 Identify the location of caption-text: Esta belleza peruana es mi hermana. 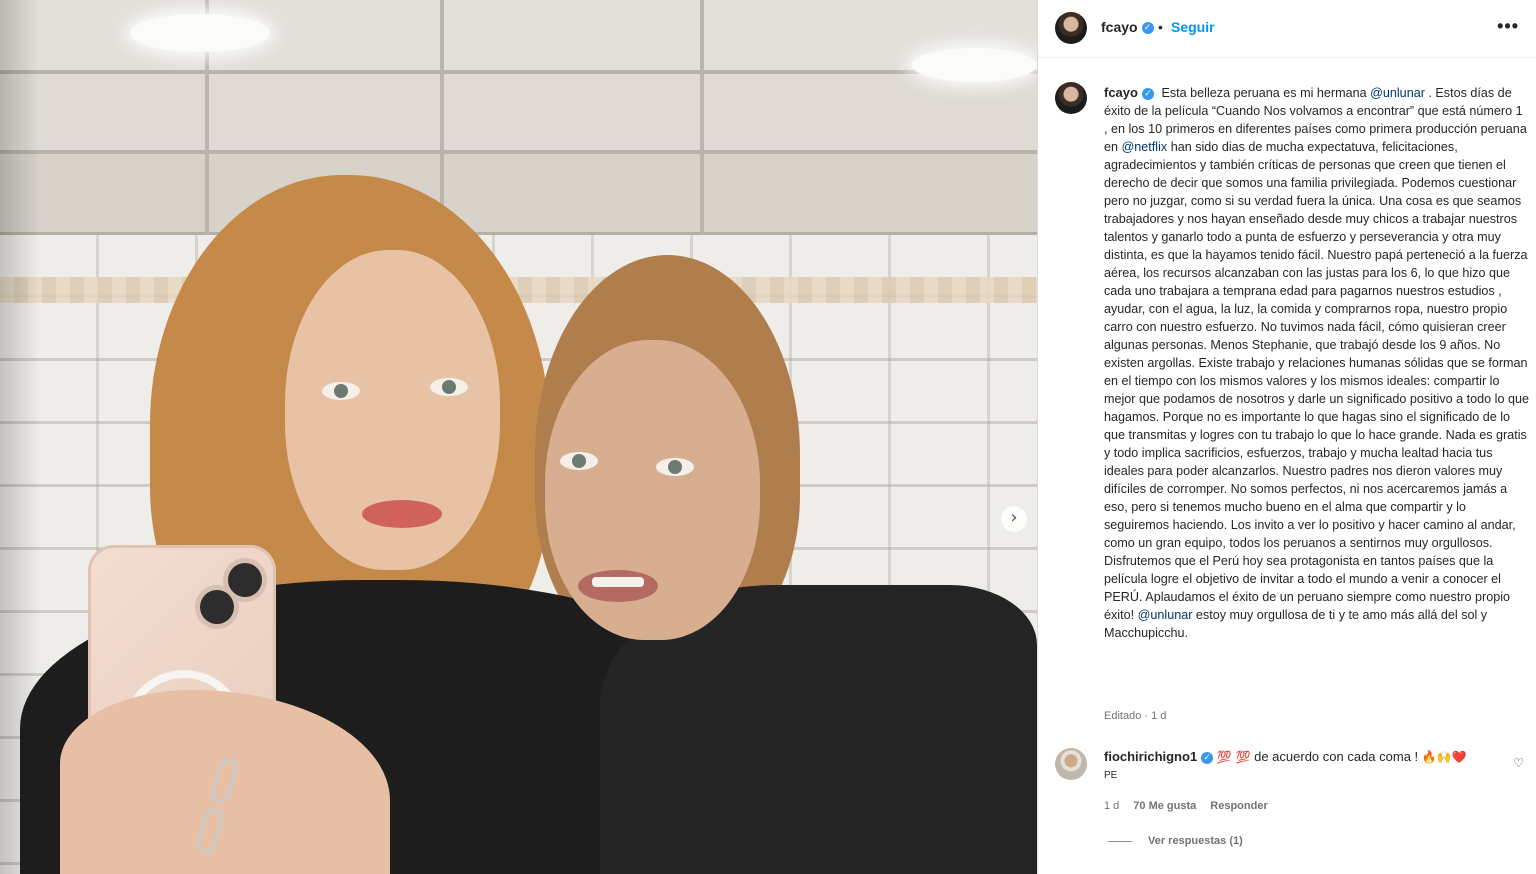
(1266, 93).